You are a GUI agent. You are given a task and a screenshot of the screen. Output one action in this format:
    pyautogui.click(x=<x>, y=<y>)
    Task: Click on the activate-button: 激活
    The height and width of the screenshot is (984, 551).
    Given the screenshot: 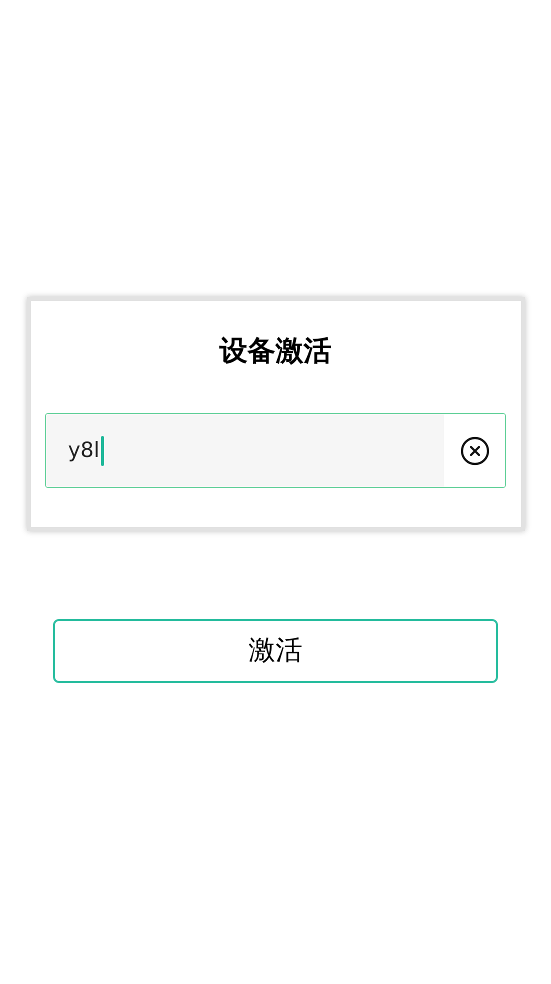 What is the action you would take?
    pyautogui.click(x=275, y=651)
    